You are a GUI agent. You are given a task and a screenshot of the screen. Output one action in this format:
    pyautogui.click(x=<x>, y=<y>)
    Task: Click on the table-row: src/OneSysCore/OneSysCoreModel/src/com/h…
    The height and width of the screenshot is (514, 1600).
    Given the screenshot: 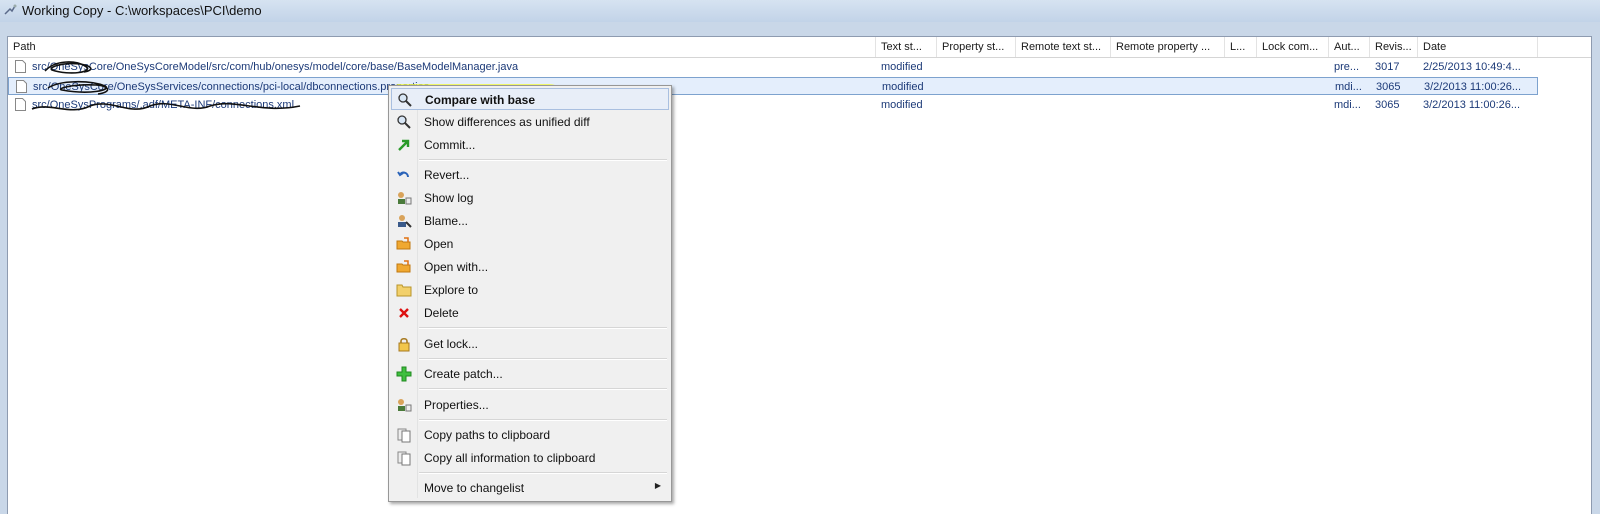 What is the action you would take?
    pyautogui.click(x=773, y=67)
    